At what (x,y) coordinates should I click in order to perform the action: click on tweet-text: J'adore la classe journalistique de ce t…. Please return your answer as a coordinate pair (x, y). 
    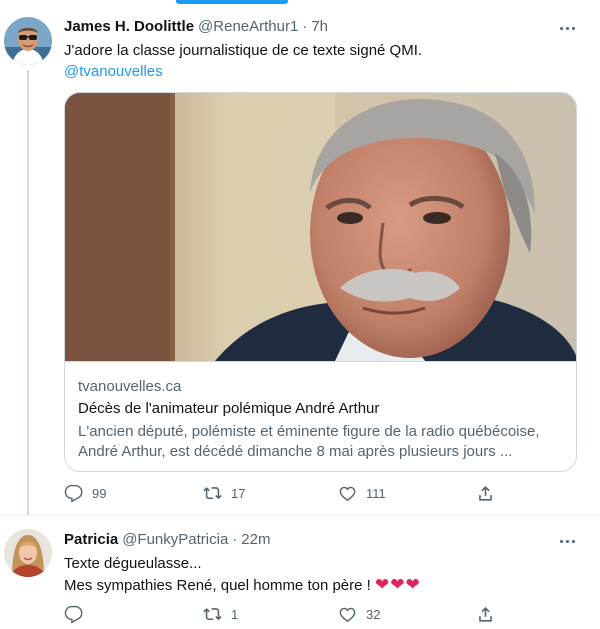
    Looking at the image, I should click on (243, 61).